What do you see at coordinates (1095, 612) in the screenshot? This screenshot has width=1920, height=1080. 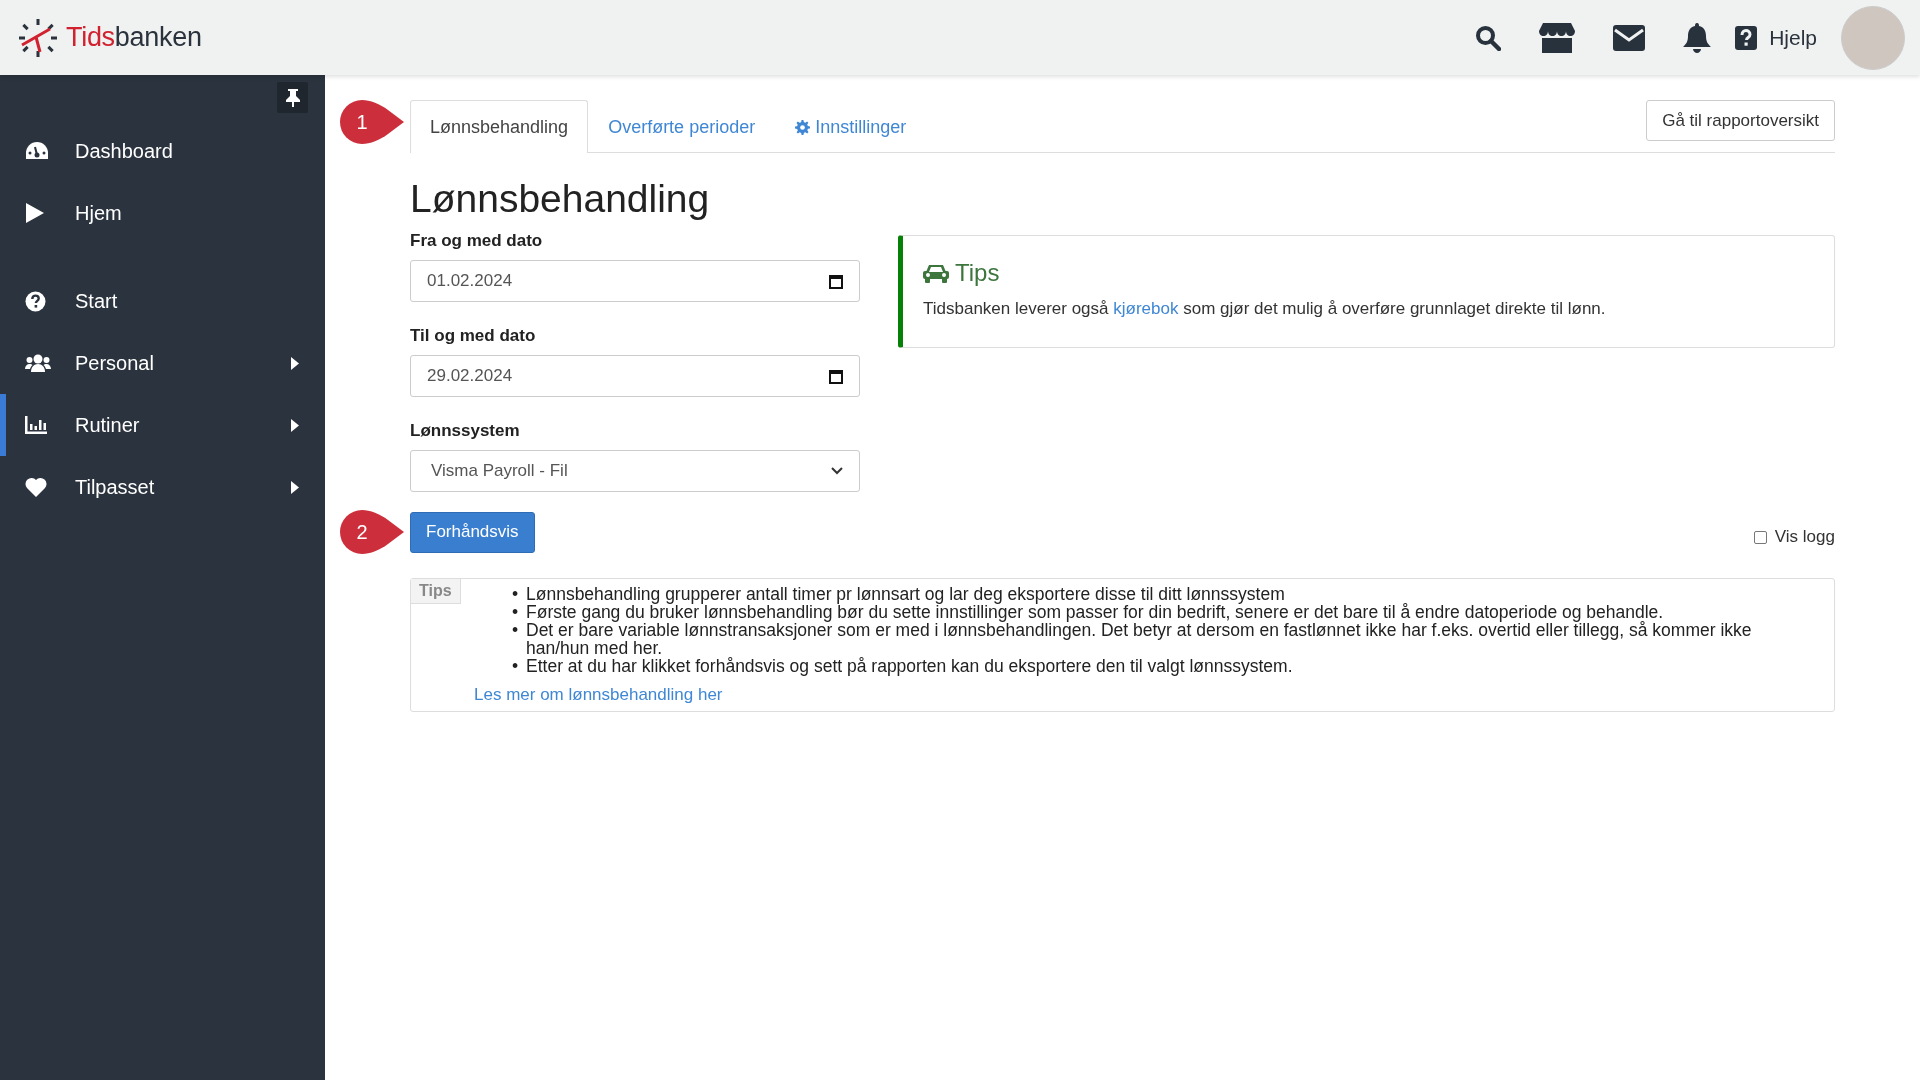 I see `help-list-item: Første gang du bruker lønnsbehandling bør du sette innstillinger som passer for din bedrift, senere er det bare til å endre datoperiode og behandle.` at bounding box center [1095, 612].